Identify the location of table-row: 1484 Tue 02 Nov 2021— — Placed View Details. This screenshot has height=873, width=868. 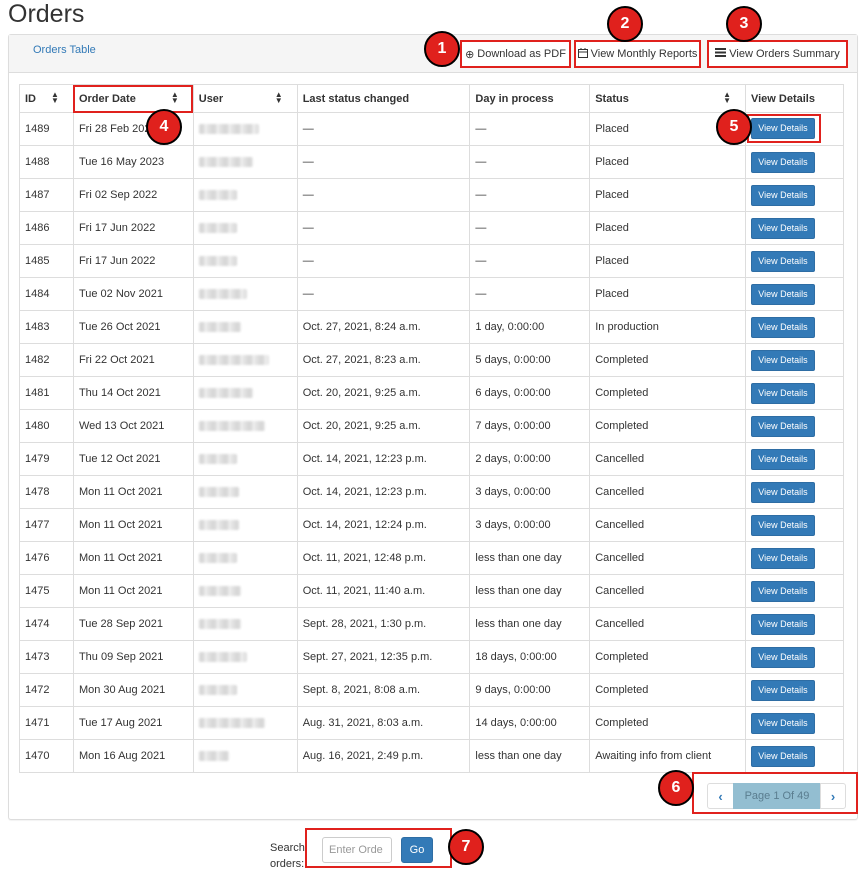
(432, 294).